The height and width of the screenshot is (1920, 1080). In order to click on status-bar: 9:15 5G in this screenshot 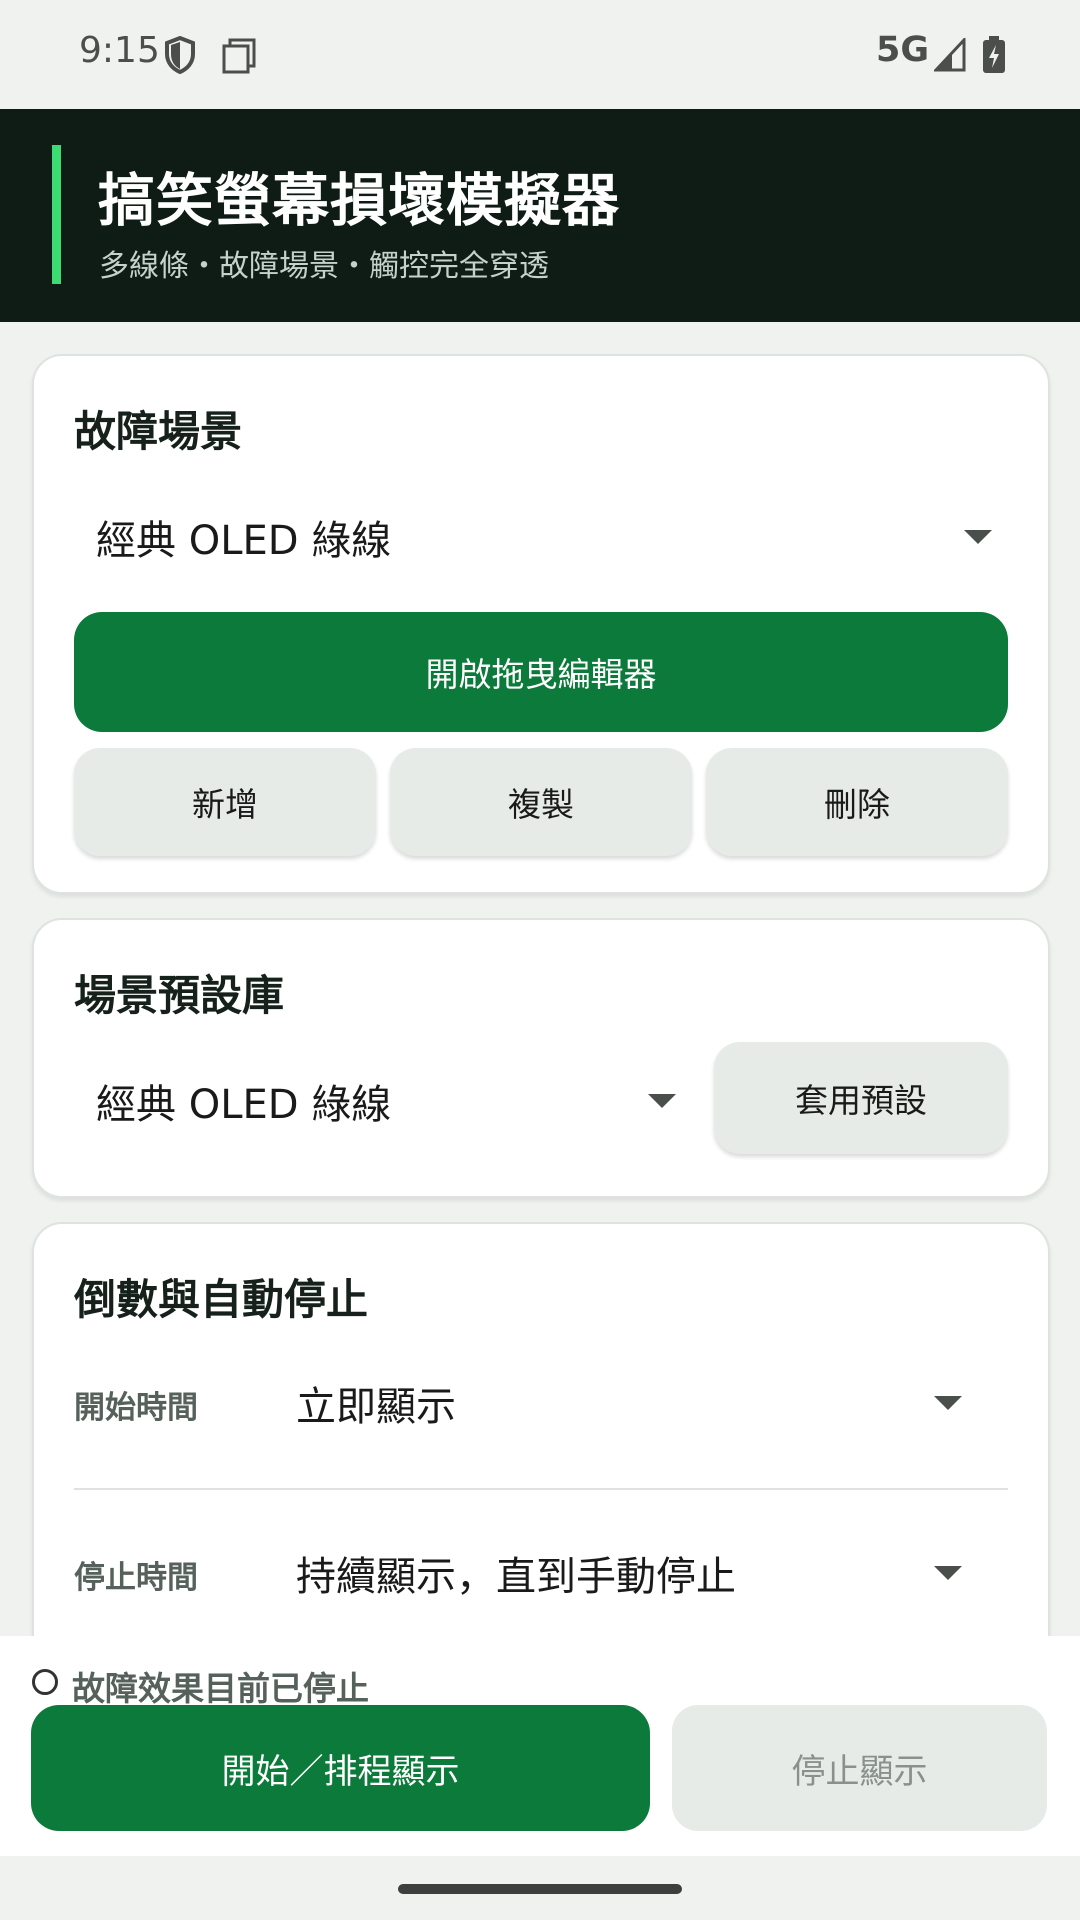, I will do `click(540, 54)`.